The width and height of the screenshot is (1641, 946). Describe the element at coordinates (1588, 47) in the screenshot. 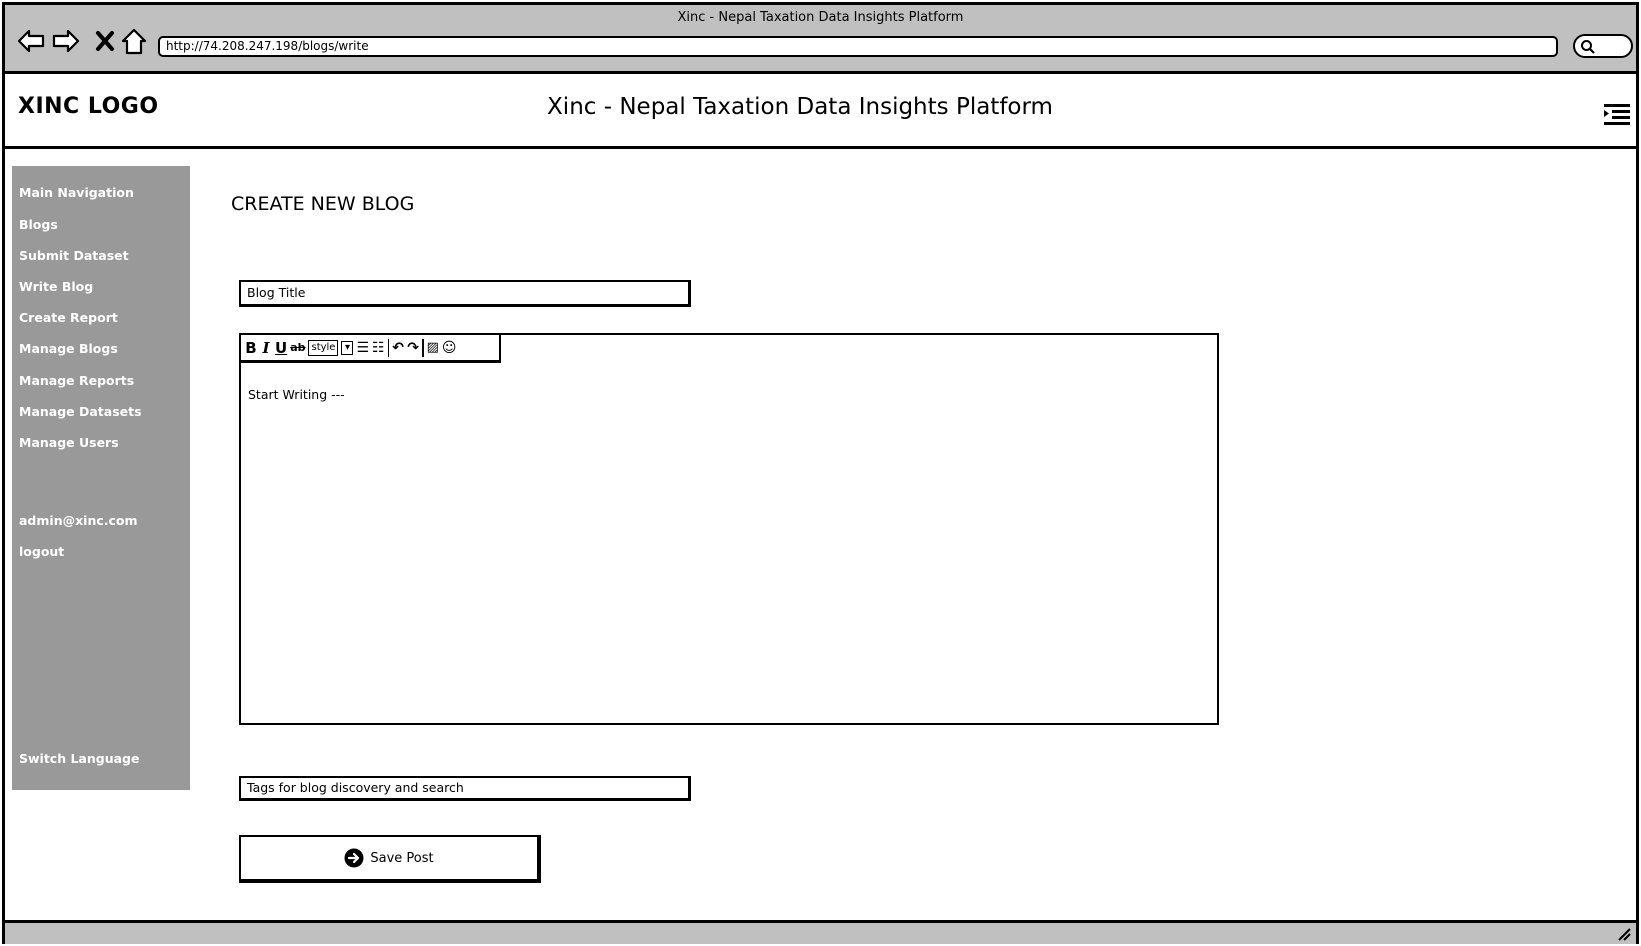

I see `search-icon` at that location.